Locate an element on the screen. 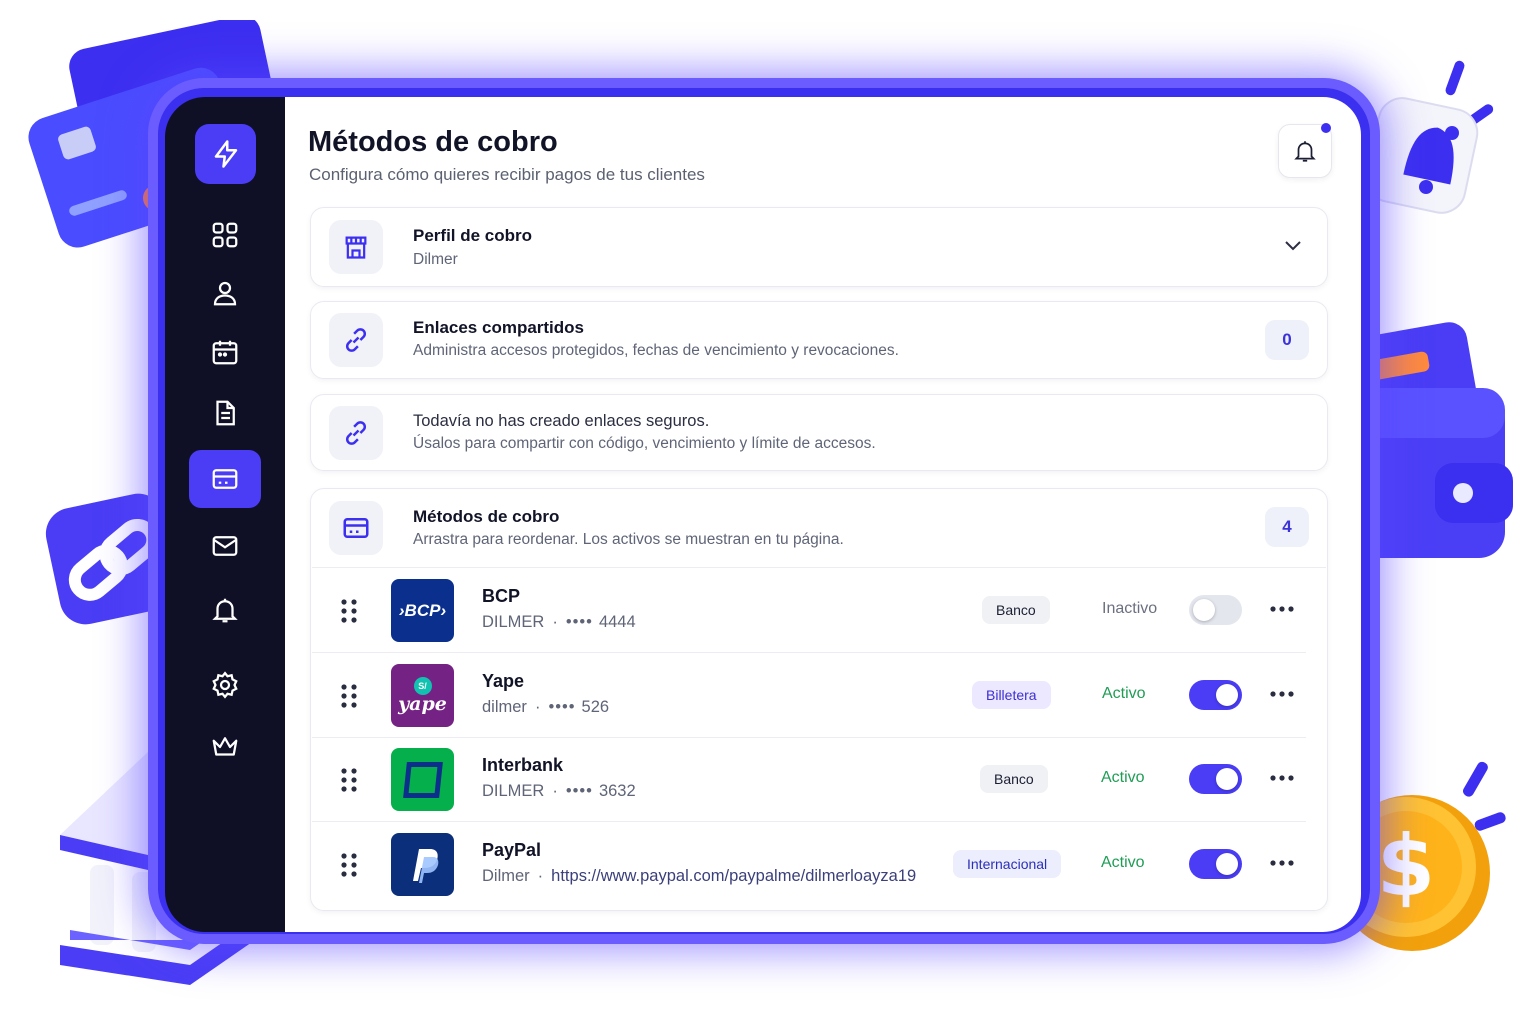 This screenshot has width=1536, height=1024. payment-method-row-interbank: Interbank DILMER · •••• 3632 Banco Activo is located at coordinates (819, 779).